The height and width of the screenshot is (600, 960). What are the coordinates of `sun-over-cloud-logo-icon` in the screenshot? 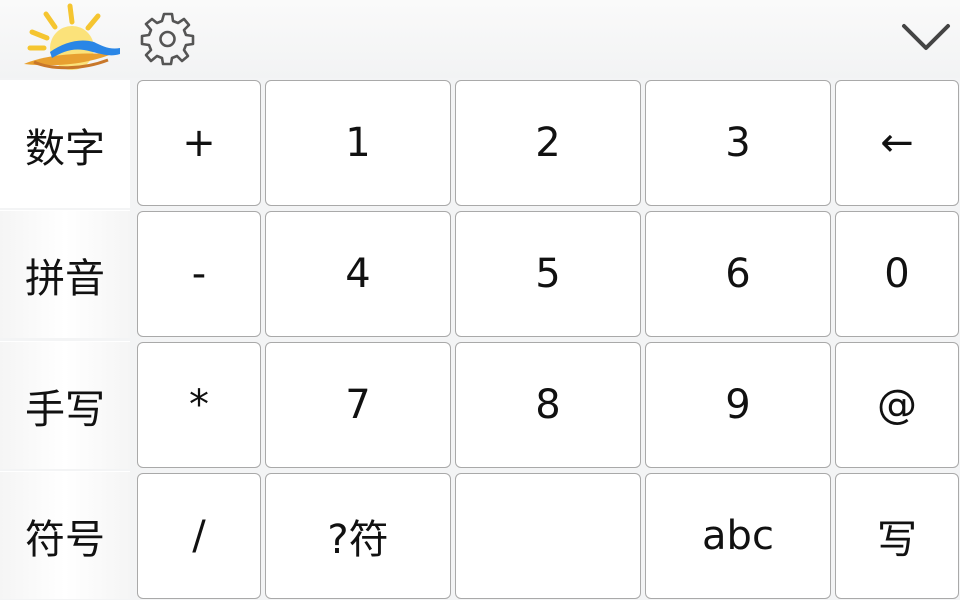 It's located at (68, 38).